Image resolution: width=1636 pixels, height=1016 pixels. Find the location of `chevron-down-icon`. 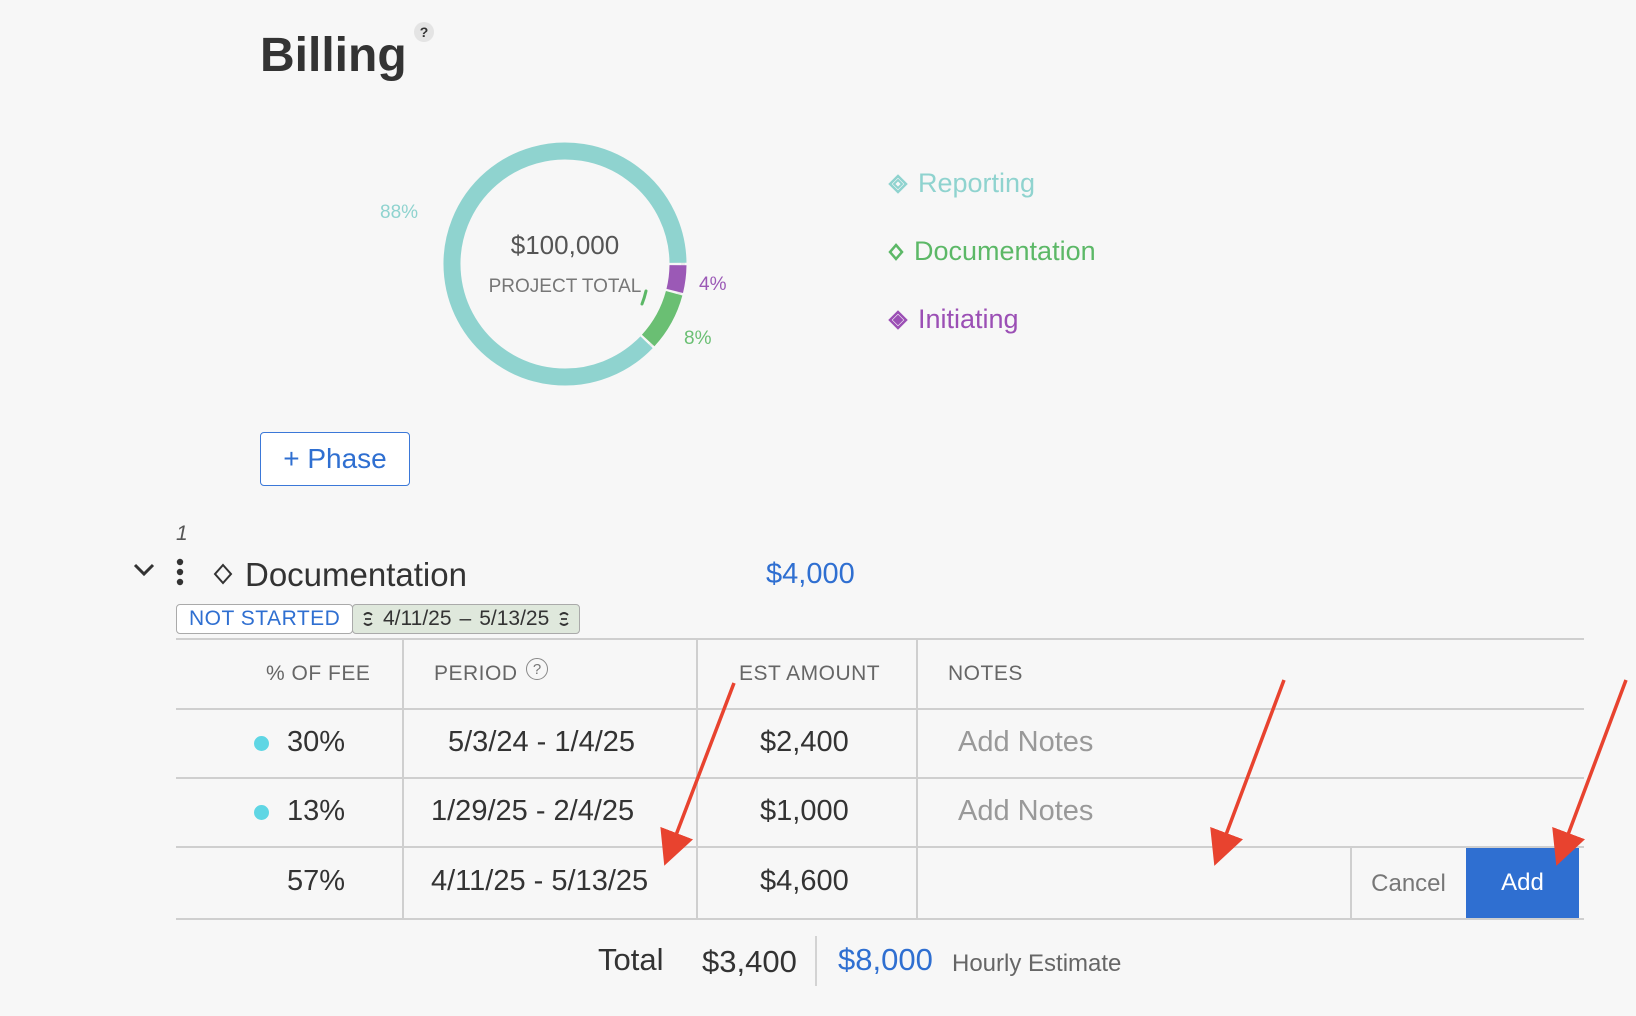

chevron-down-icon is located at coordinates (144, 570).